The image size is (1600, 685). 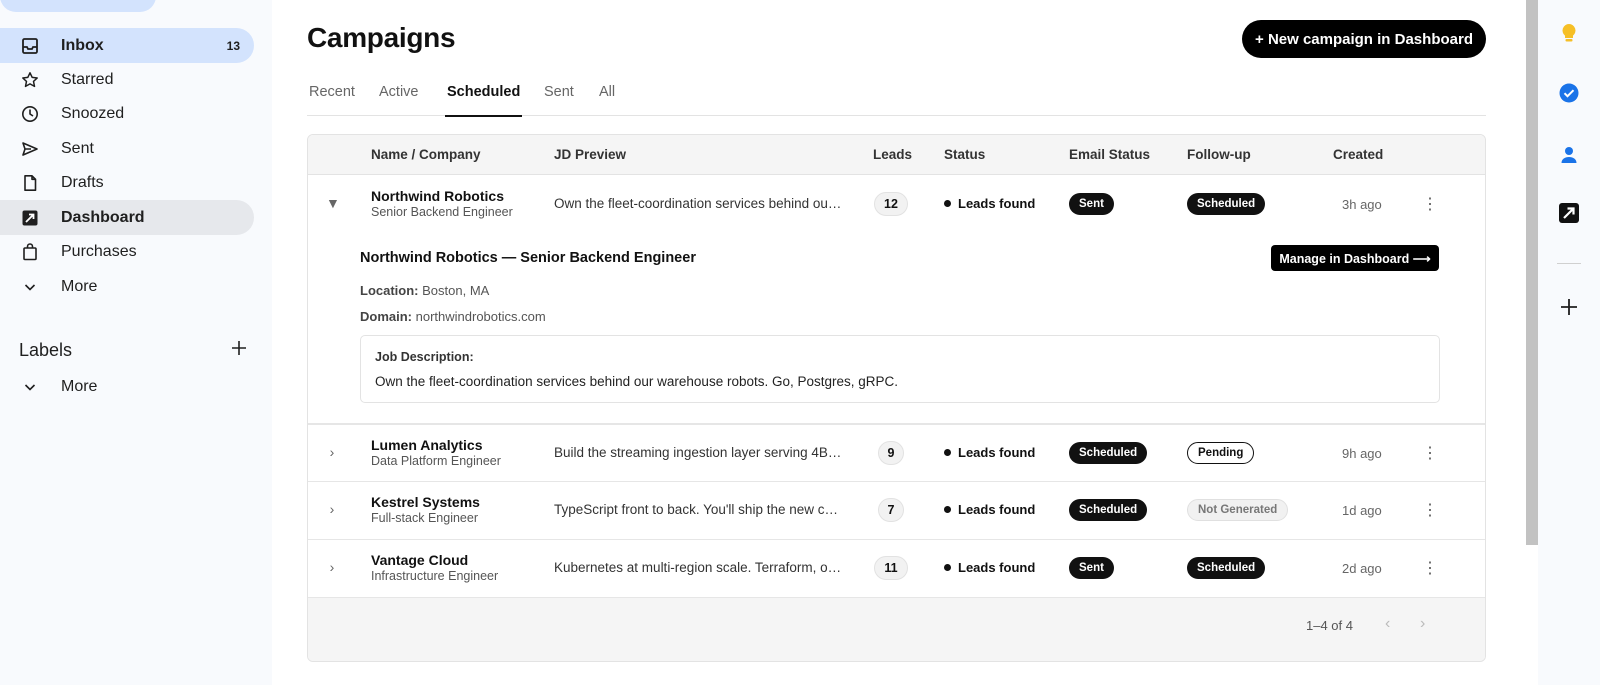 What do you see at coordinates (484, 100) in the screenshot?
I see `tab-scheduled: Scheduled` at bounding box center [484, 100].